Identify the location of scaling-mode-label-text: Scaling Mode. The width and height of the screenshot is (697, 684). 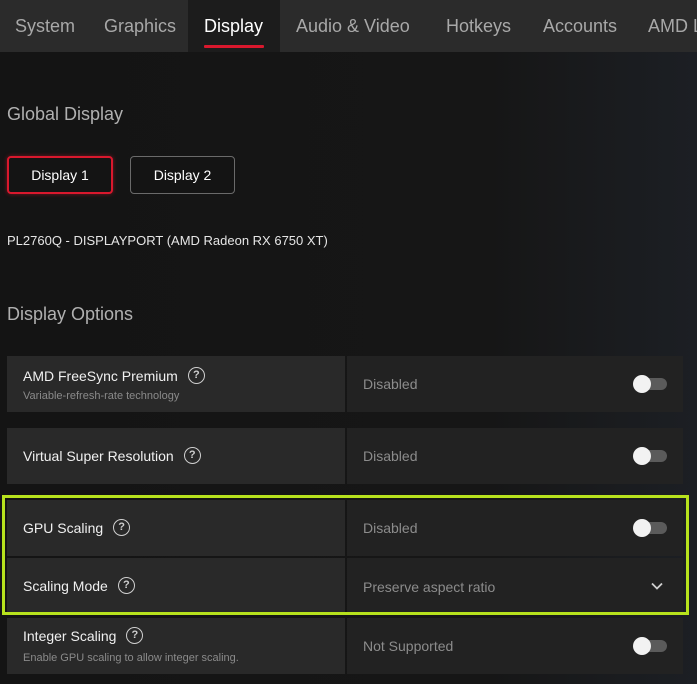
(65, 585).